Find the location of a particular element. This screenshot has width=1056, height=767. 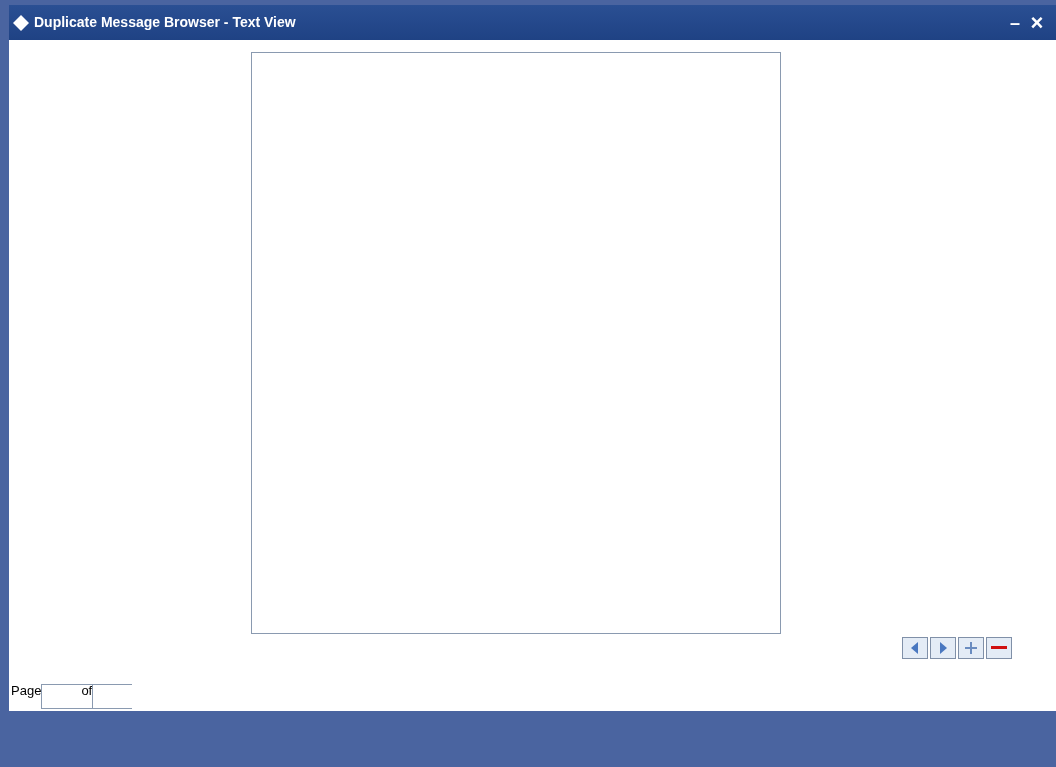

plus-icon is located at coordinates (971, 648).